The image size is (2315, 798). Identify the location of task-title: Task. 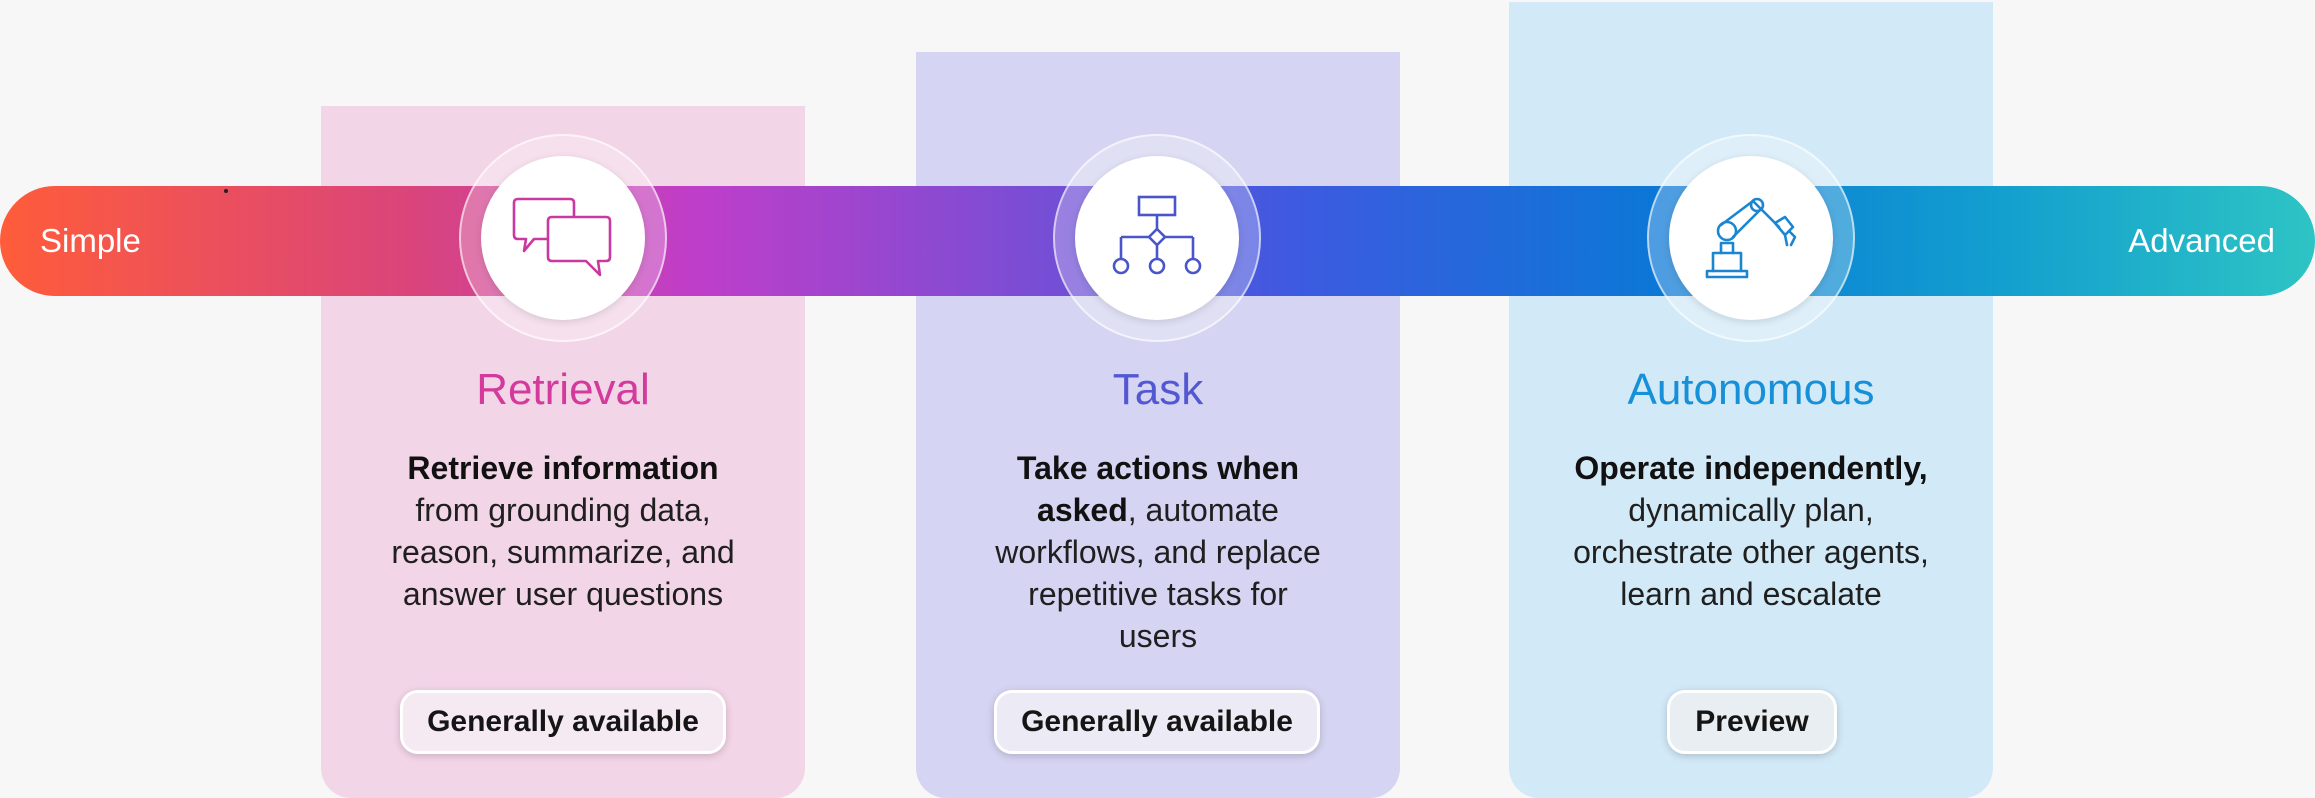
(1158, 389).